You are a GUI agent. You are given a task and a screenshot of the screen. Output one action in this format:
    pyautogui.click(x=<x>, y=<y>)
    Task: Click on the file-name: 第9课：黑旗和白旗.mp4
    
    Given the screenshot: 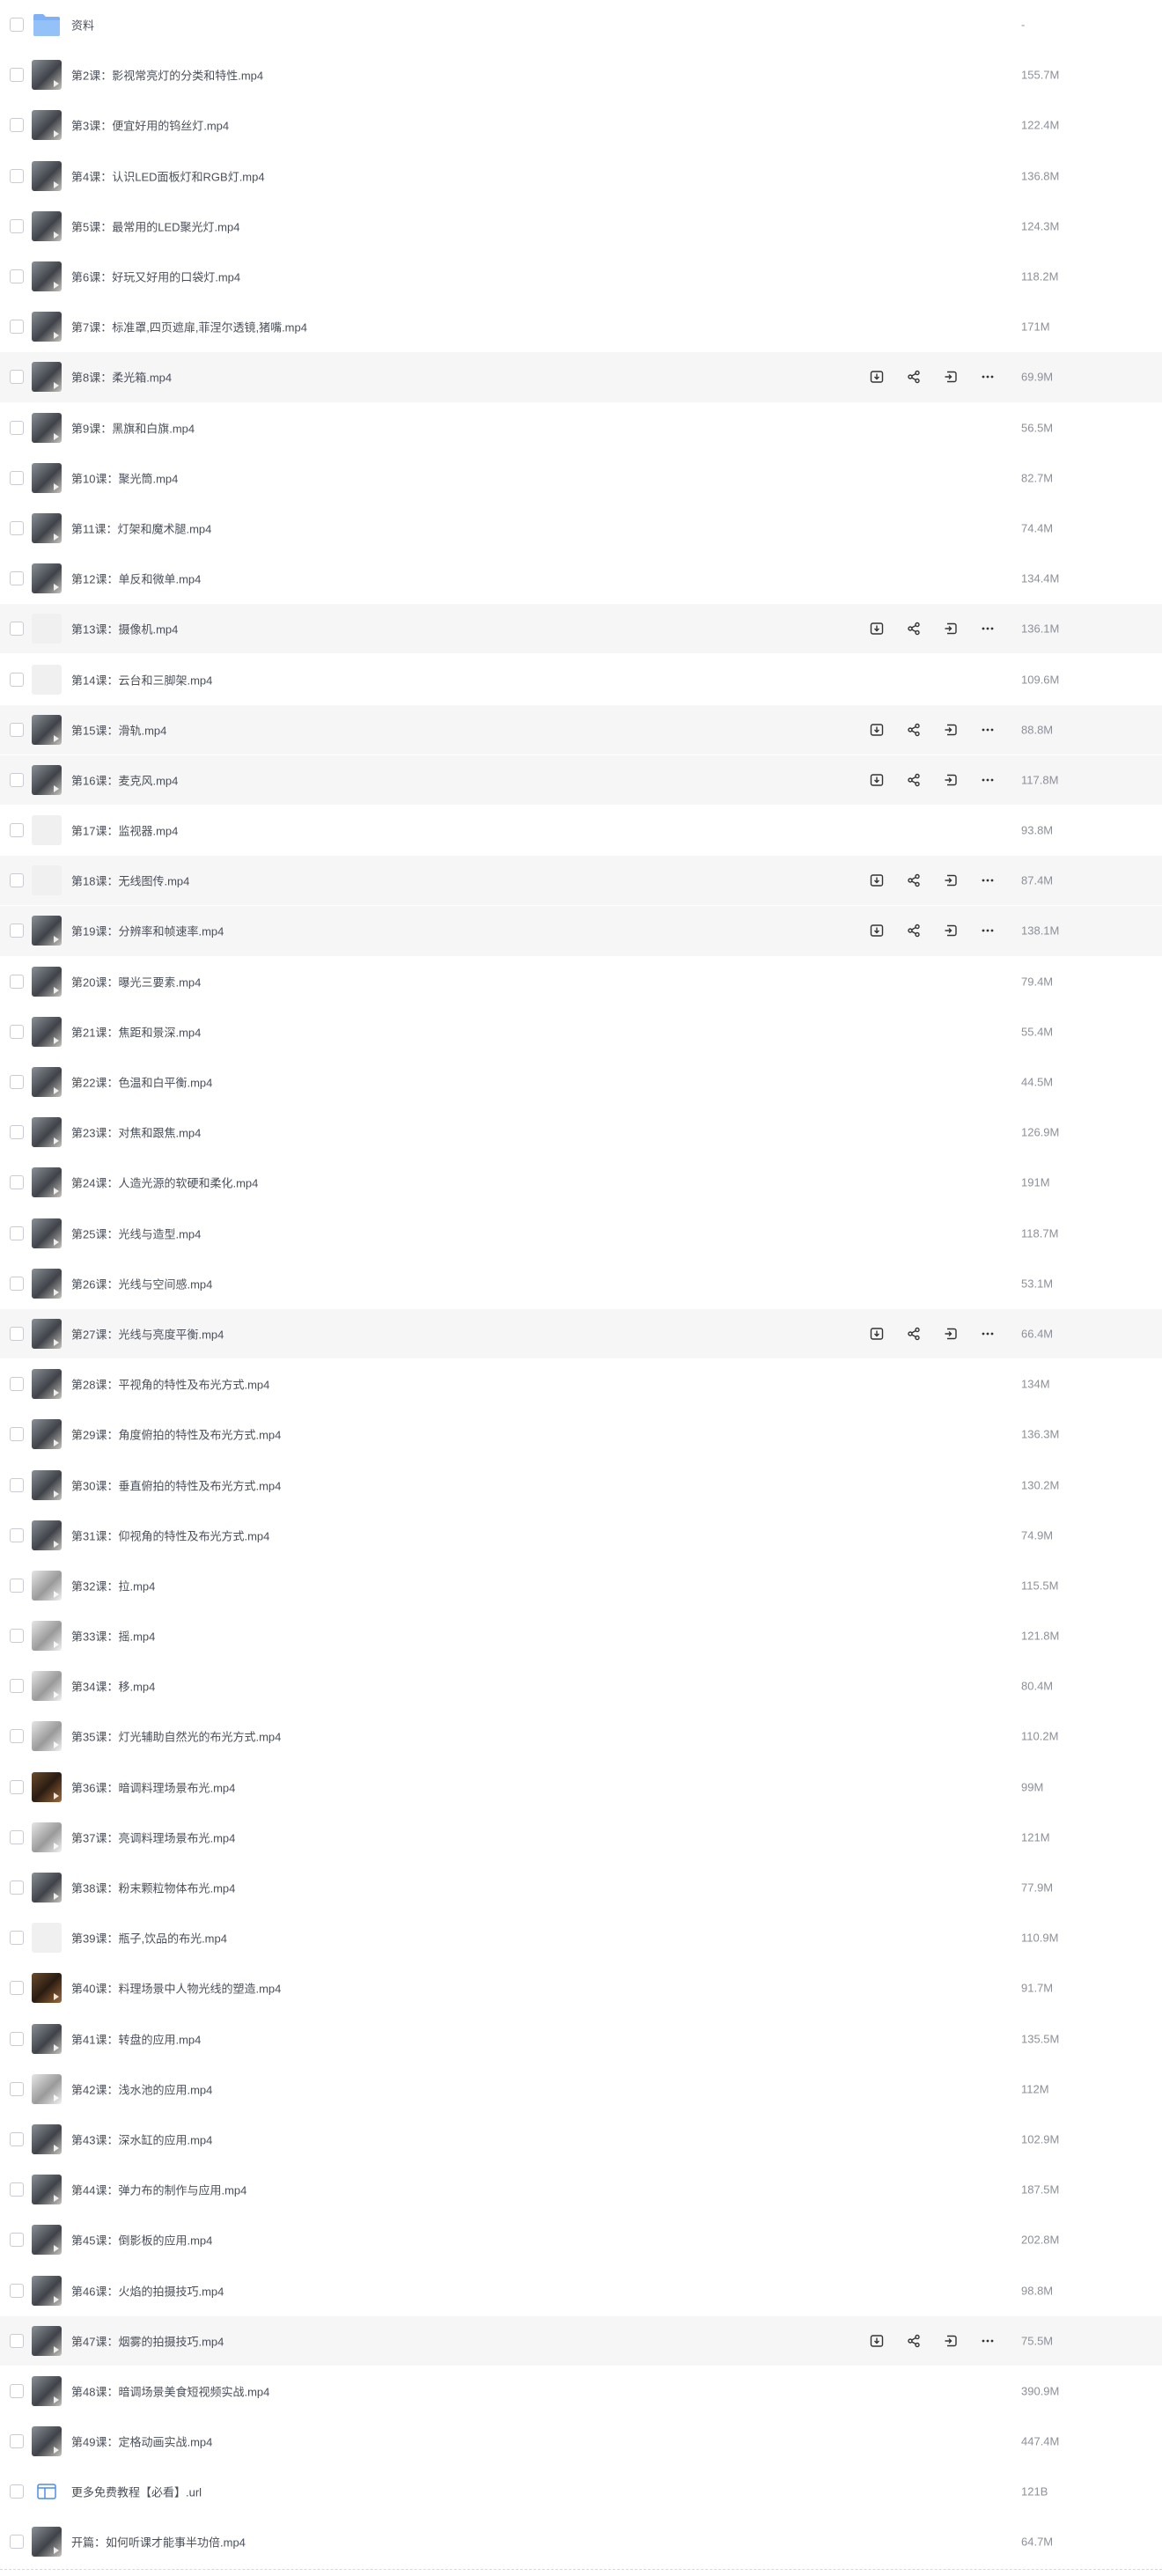 What is the action you would take?
    pyautogui.click(x=133, y=428)
    